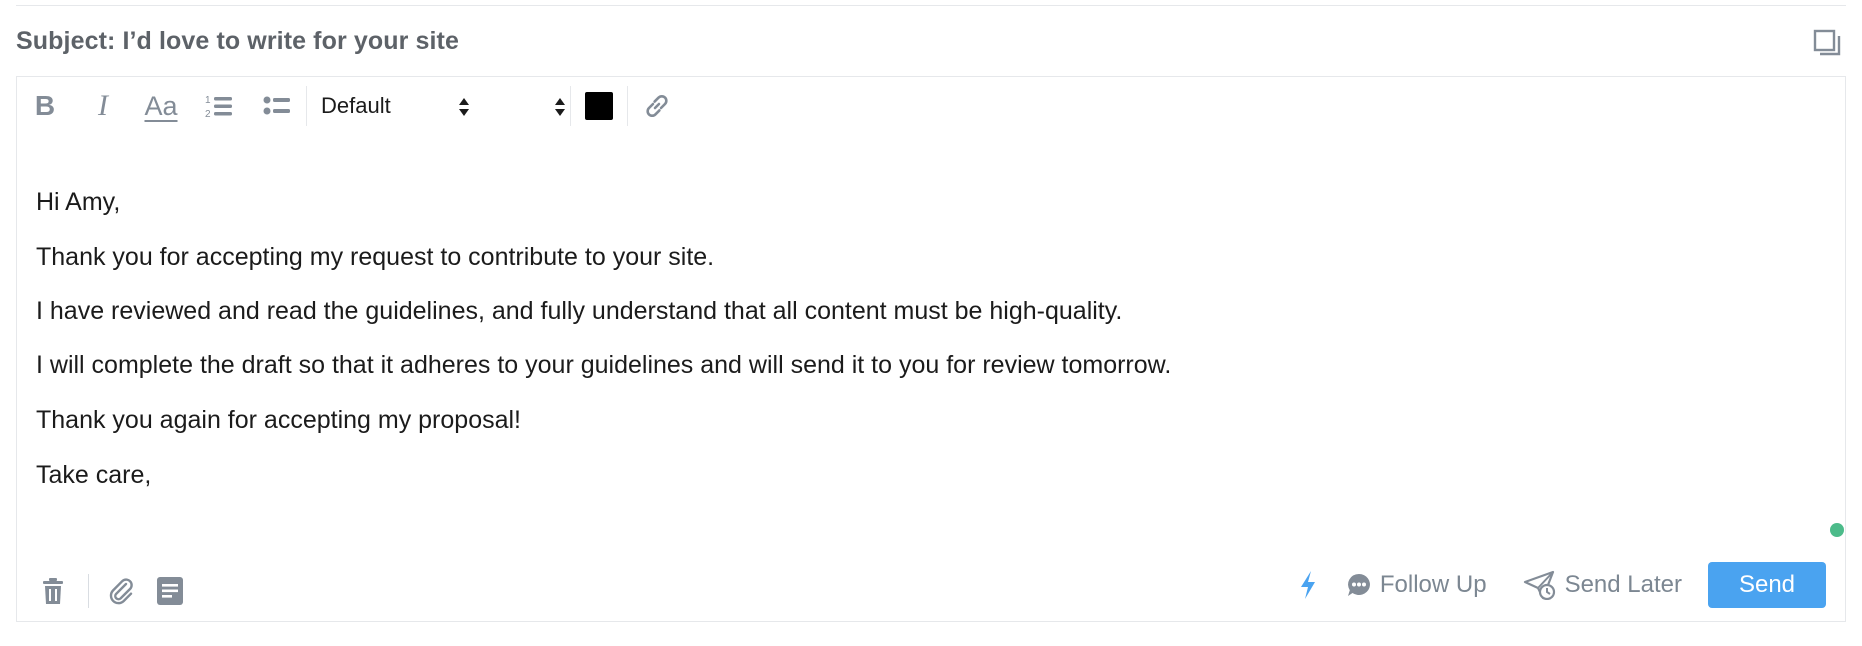  I want to click on ordered-list-button: 1 2, so click(219, 106).